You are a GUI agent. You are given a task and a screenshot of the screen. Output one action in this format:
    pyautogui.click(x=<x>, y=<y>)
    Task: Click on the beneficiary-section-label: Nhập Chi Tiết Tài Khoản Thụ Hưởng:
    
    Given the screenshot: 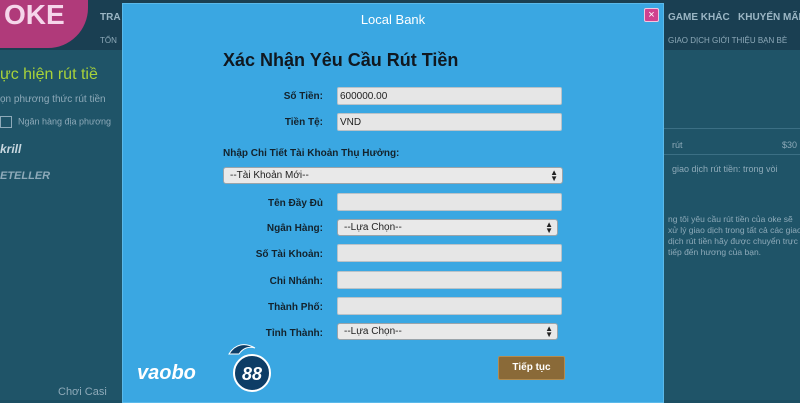 What is the action you would take?
    pyautogui.click(x=311, y=153)
    